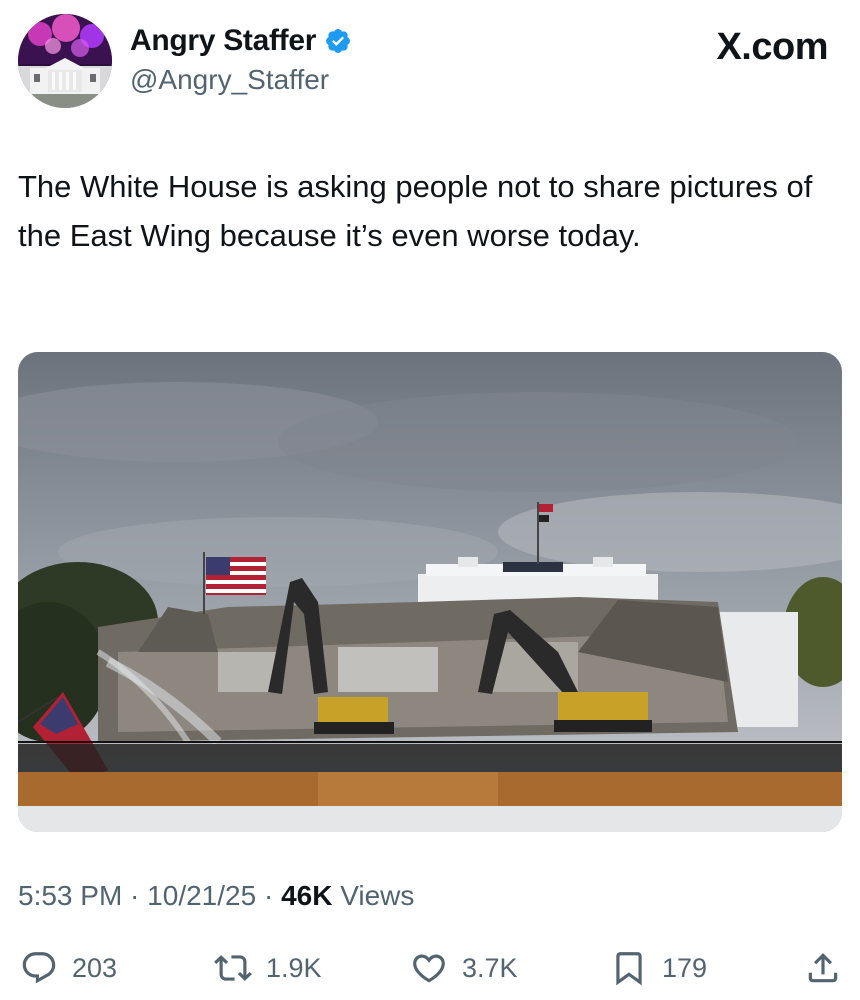 The height and width of the screenshot is (1000, 860). Describe the element at coordinates (430, 64) in the screenshot. I see `tweet-header: Angry Staffer @Angry_Staffer X.com` at that location.